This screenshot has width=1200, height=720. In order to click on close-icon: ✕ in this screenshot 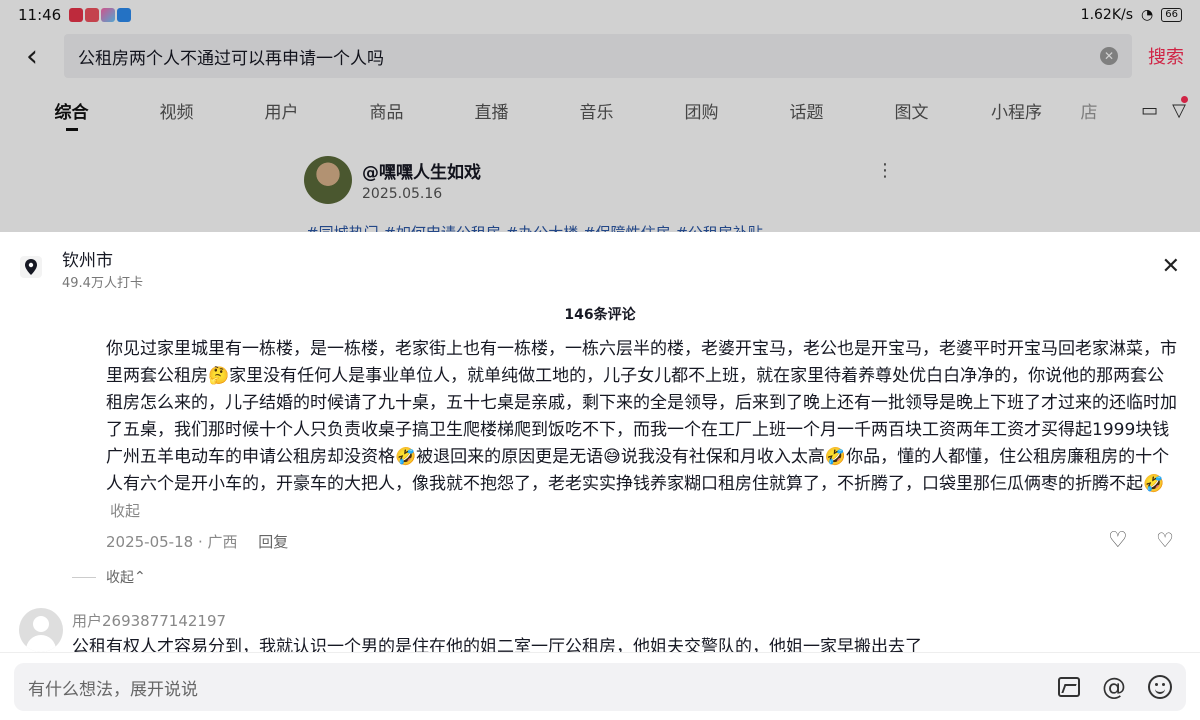, I will do `click(1171, 266)`.